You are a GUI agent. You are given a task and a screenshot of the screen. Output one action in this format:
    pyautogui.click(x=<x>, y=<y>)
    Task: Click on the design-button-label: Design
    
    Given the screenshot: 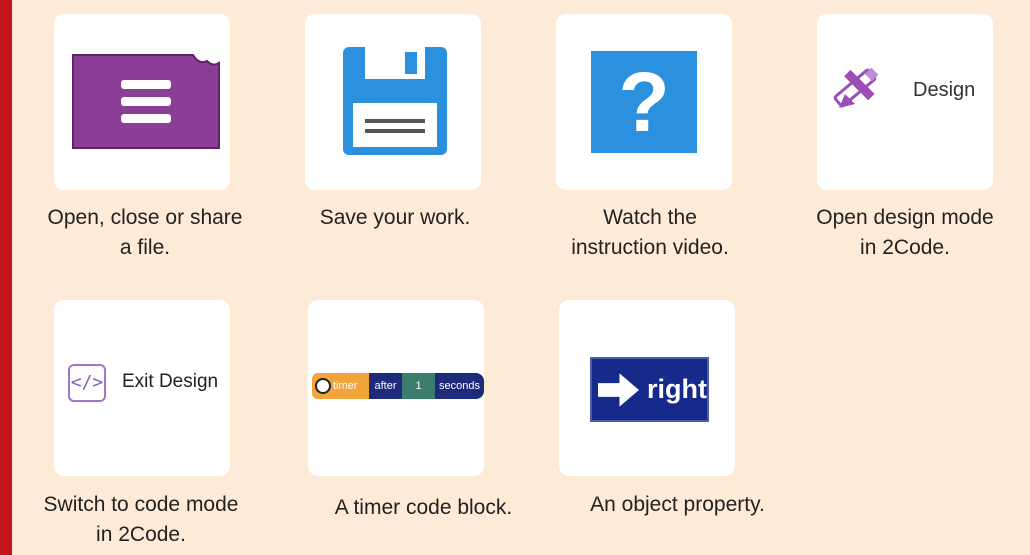 What is the action you would take?
    pyautogui.click(x=944, y=90)
    